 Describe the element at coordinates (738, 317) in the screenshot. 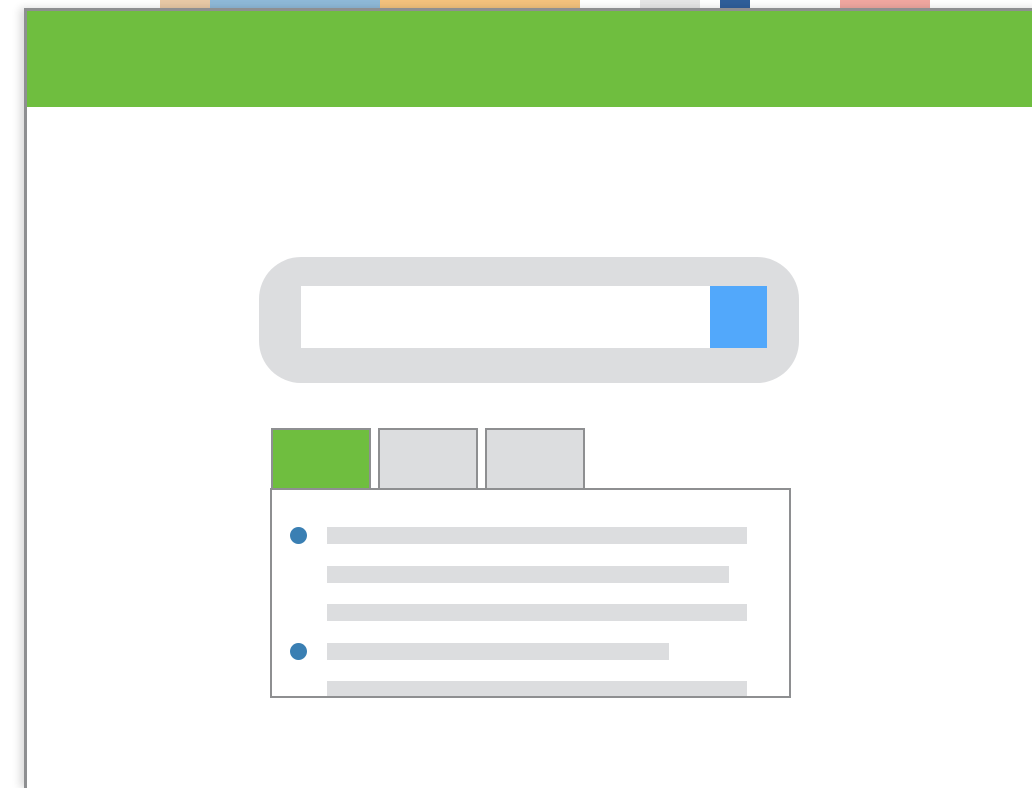

I see `search-button` at that location.